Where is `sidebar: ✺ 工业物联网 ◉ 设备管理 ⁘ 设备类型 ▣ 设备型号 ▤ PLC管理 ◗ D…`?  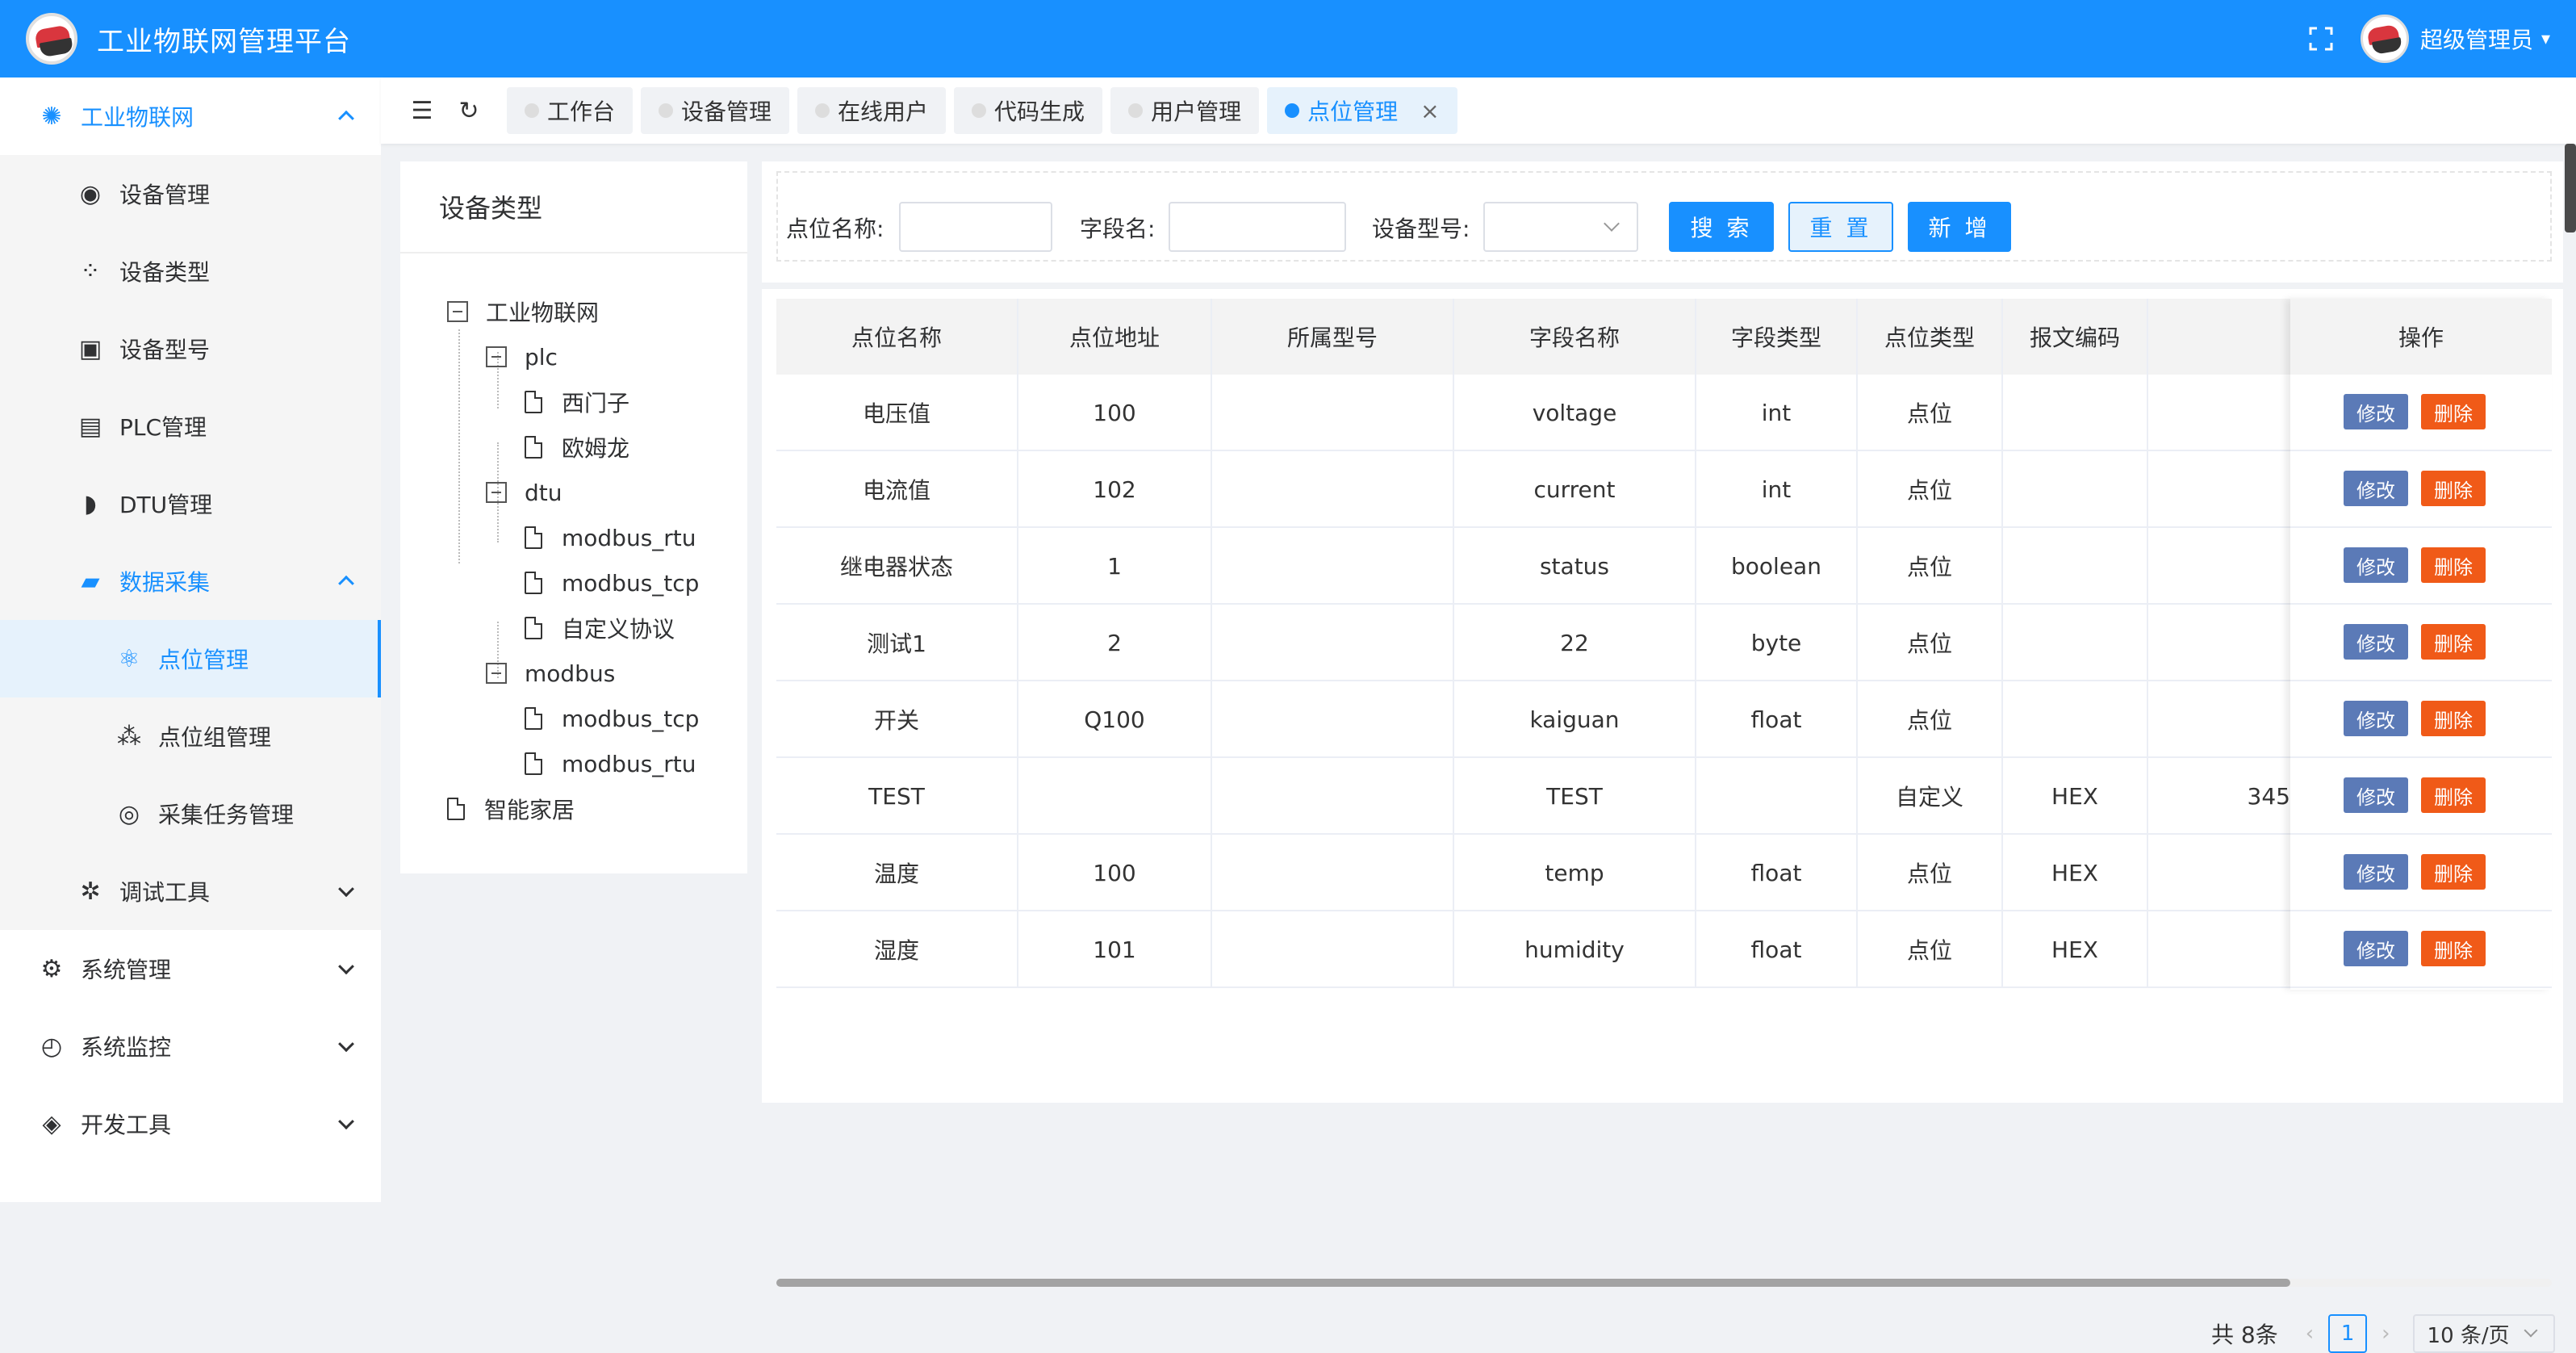
sidebar: ✺ 工业物联网 ◉ 设备管理 ⁘ 设备类型 ▣ 设备型号 ▤ PLC管理 ◗ D… is located at coordinates (190, 639).